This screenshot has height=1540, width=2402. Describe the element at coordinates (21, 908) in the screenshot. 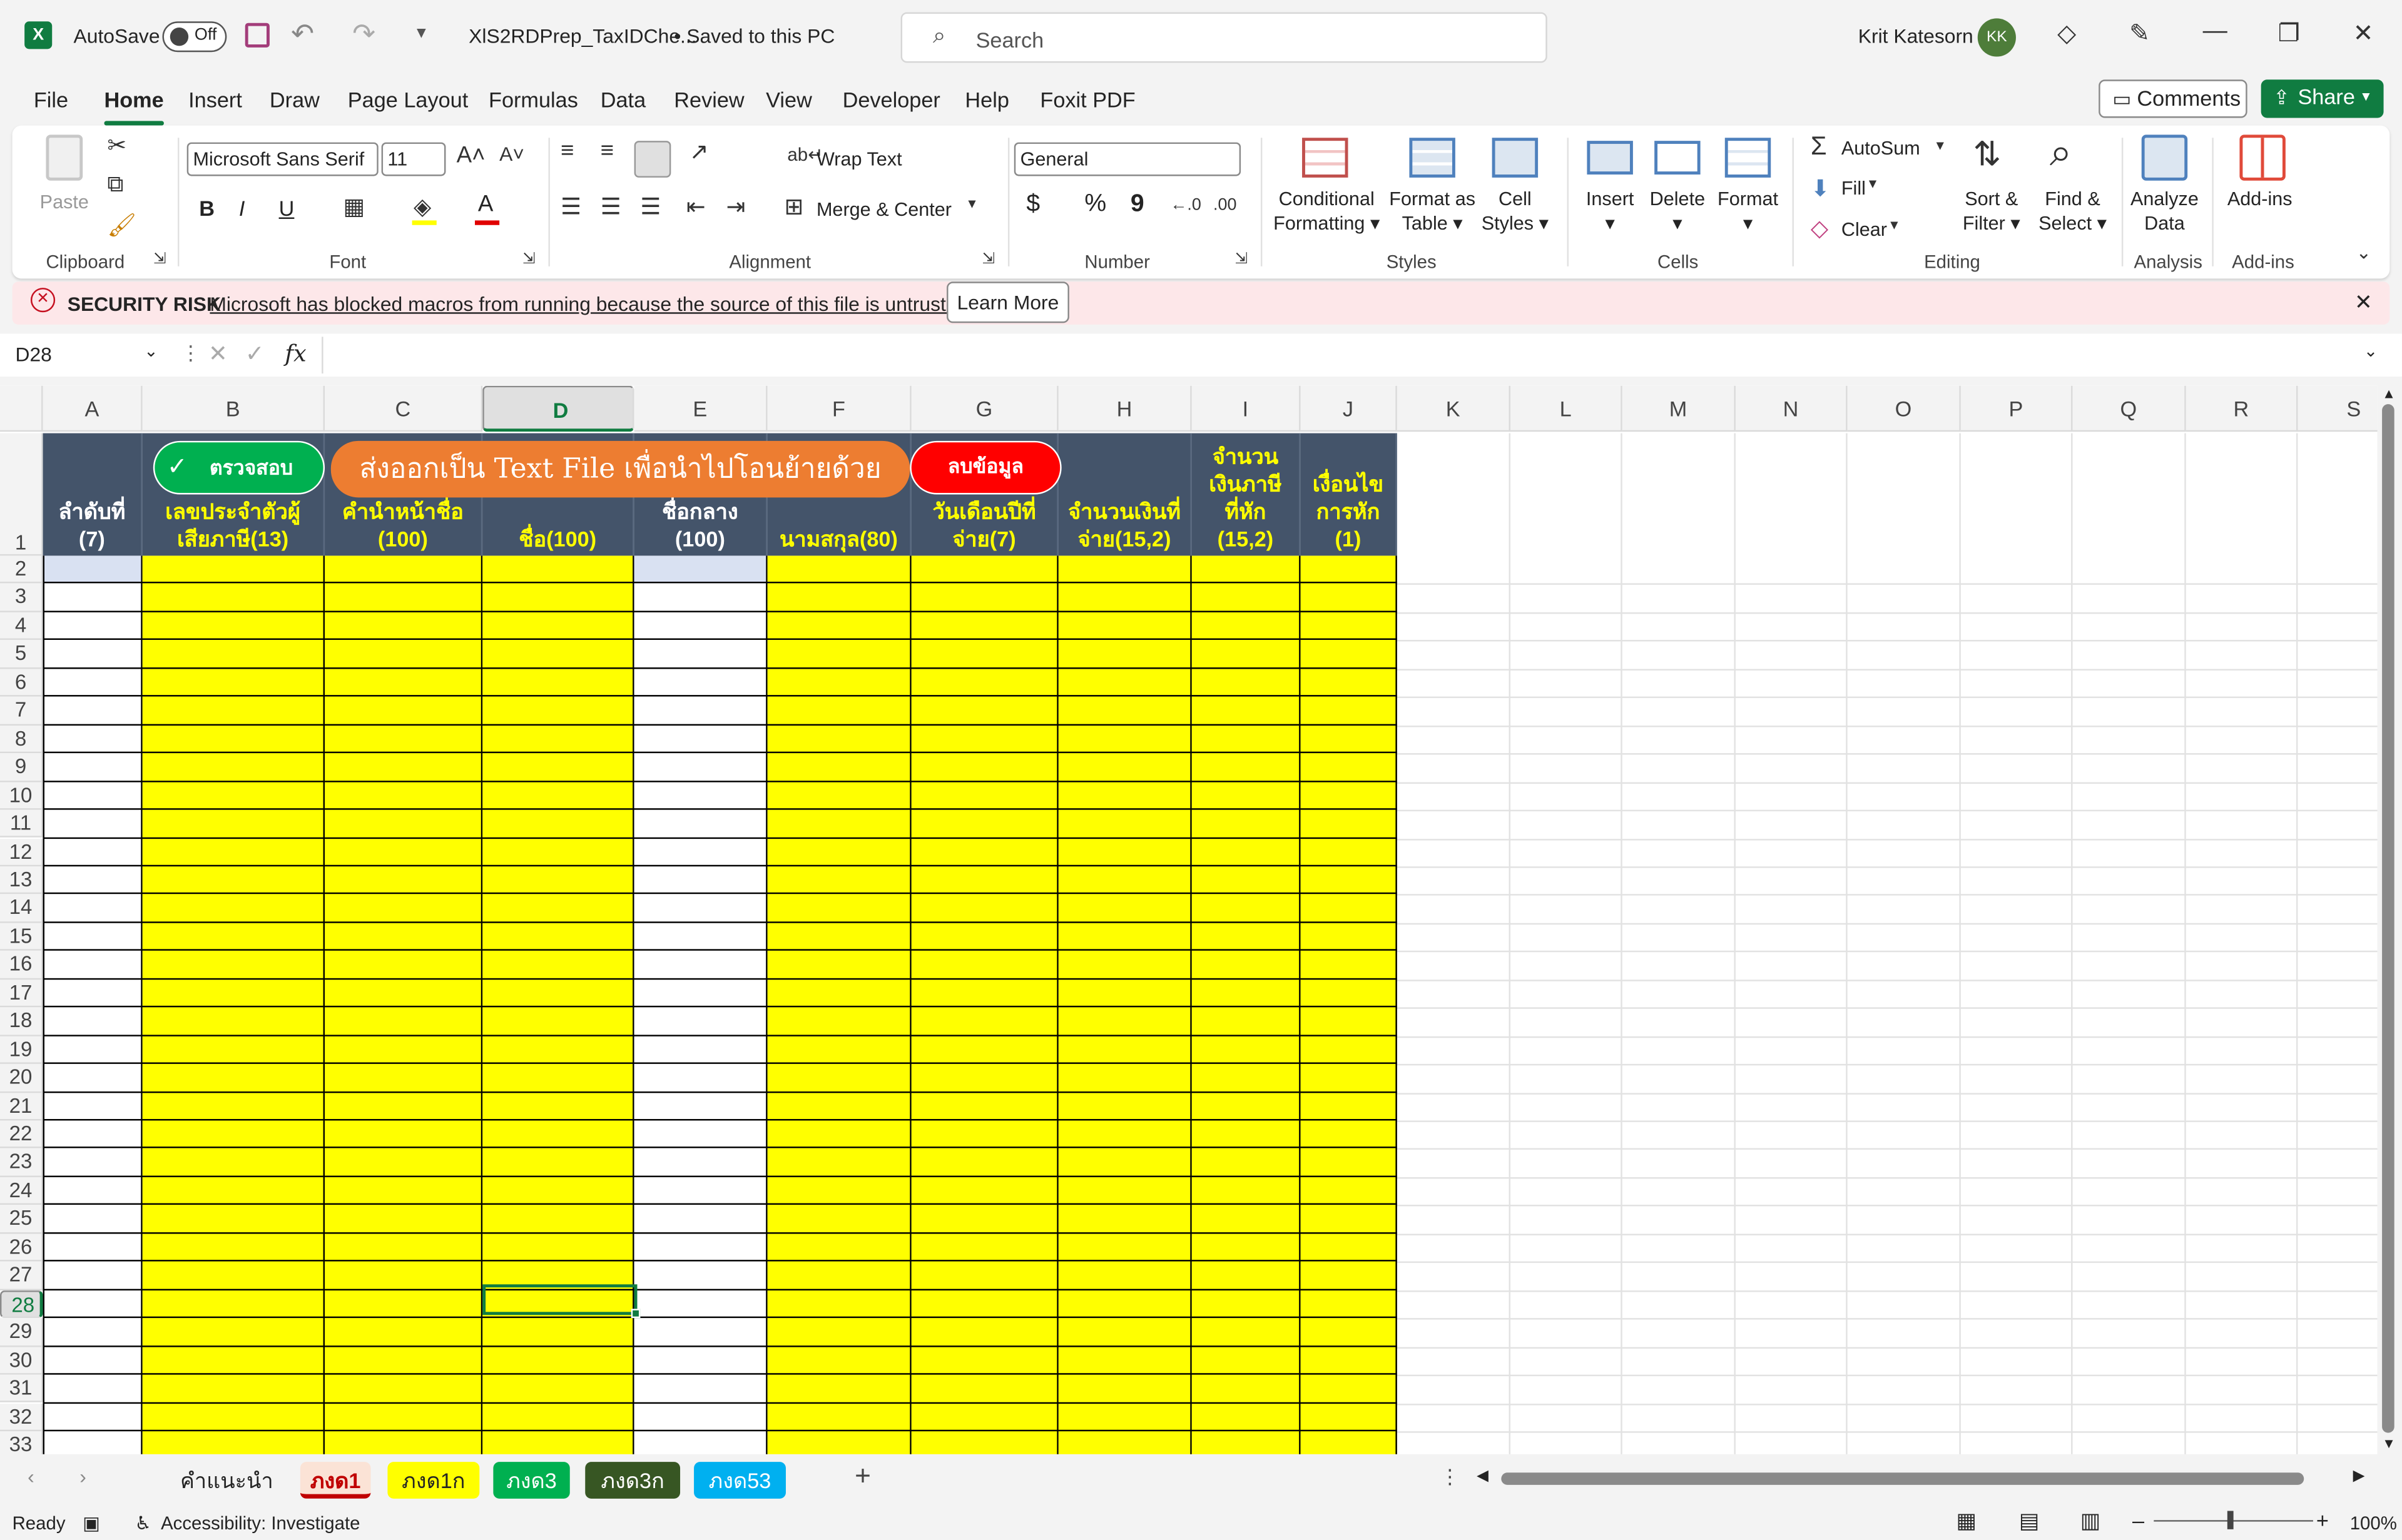

I see `row-header-14: 14` at that location.